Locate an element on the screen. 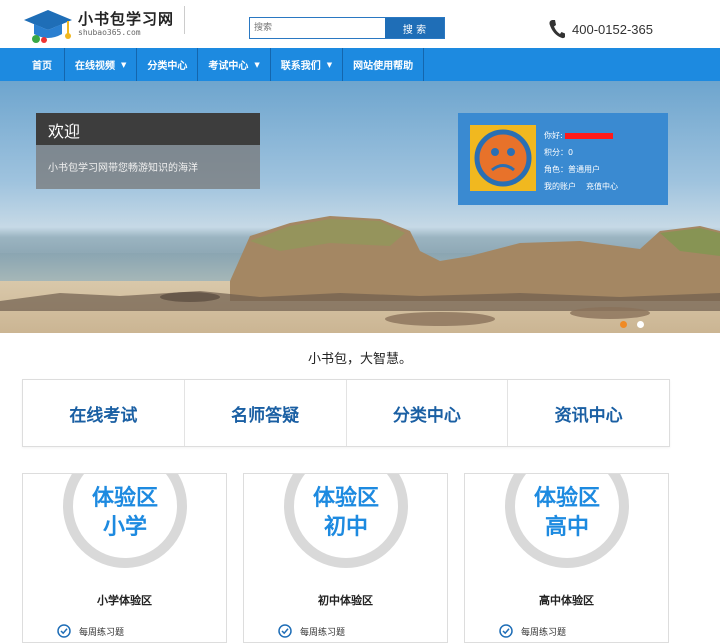 The width and height of the screenshot is (720, 643). site-header: 小书包学习网 shubao365.com 搜 索 400-0152-365 is located at coordinates (360, 24).